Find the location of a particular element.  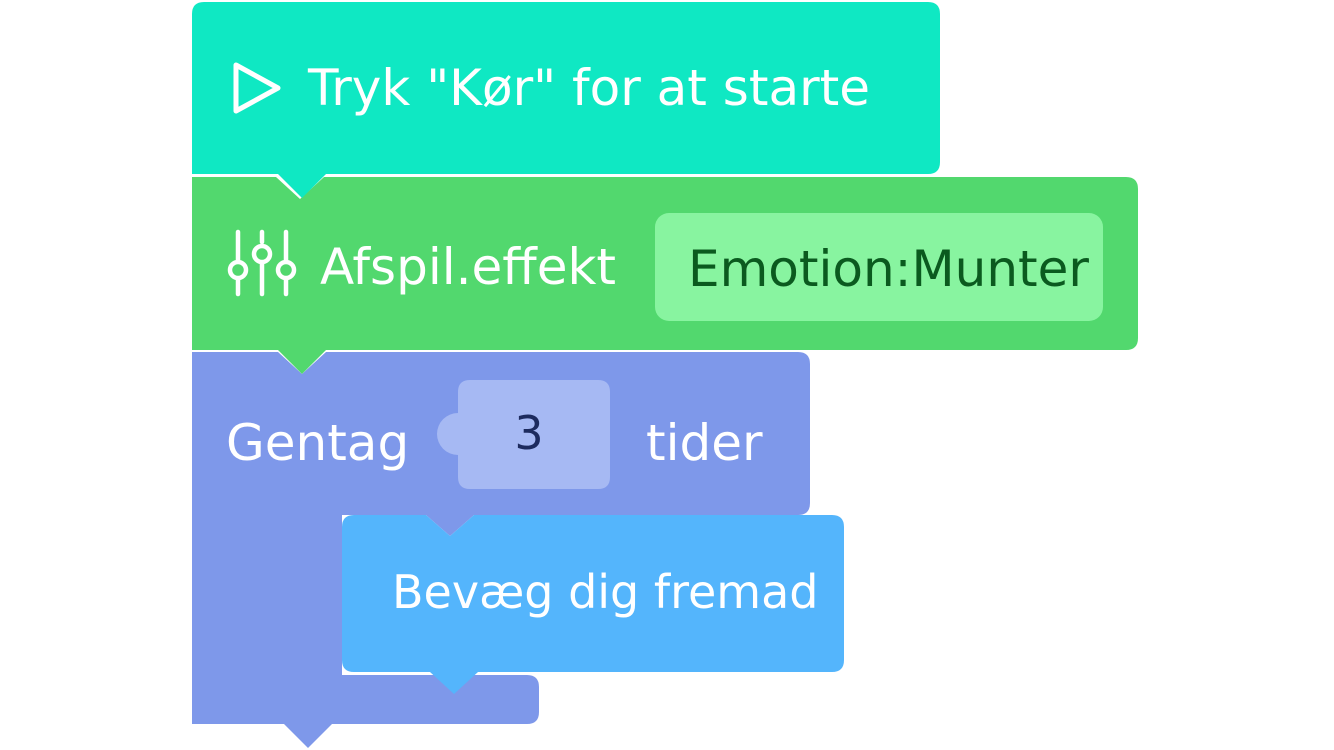

effect-value-text: Emotion:Munter is located at coordinates (888, 269).